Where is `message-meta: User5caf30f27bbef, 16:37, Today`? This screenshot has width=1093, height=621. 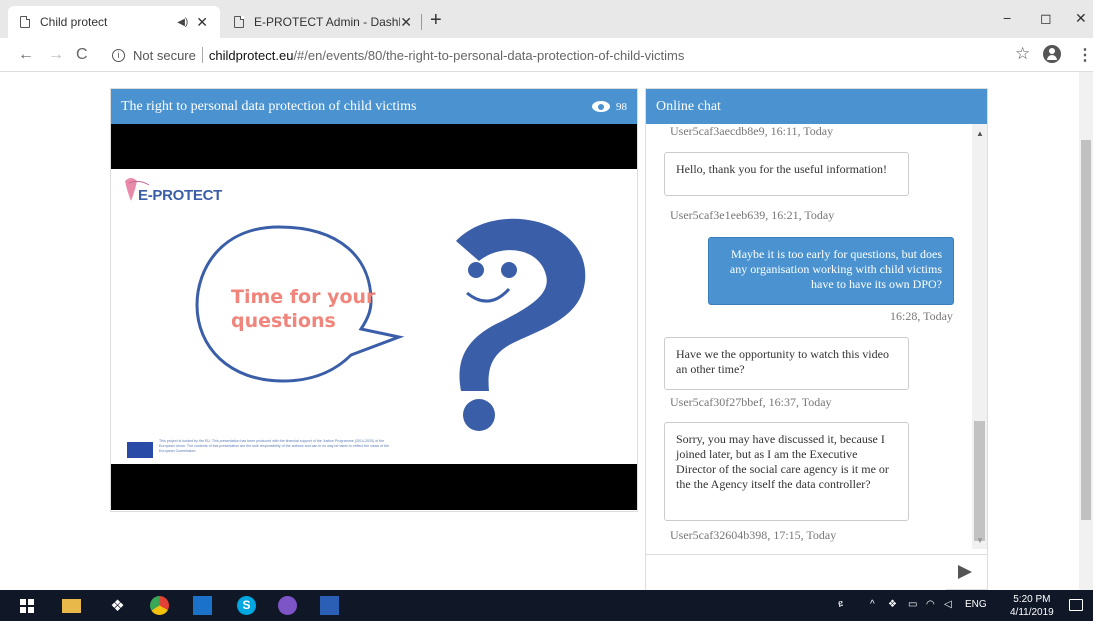
message-meta: User5caf30f27bbef, 16:37, Today is located at coordinates (751, 402).